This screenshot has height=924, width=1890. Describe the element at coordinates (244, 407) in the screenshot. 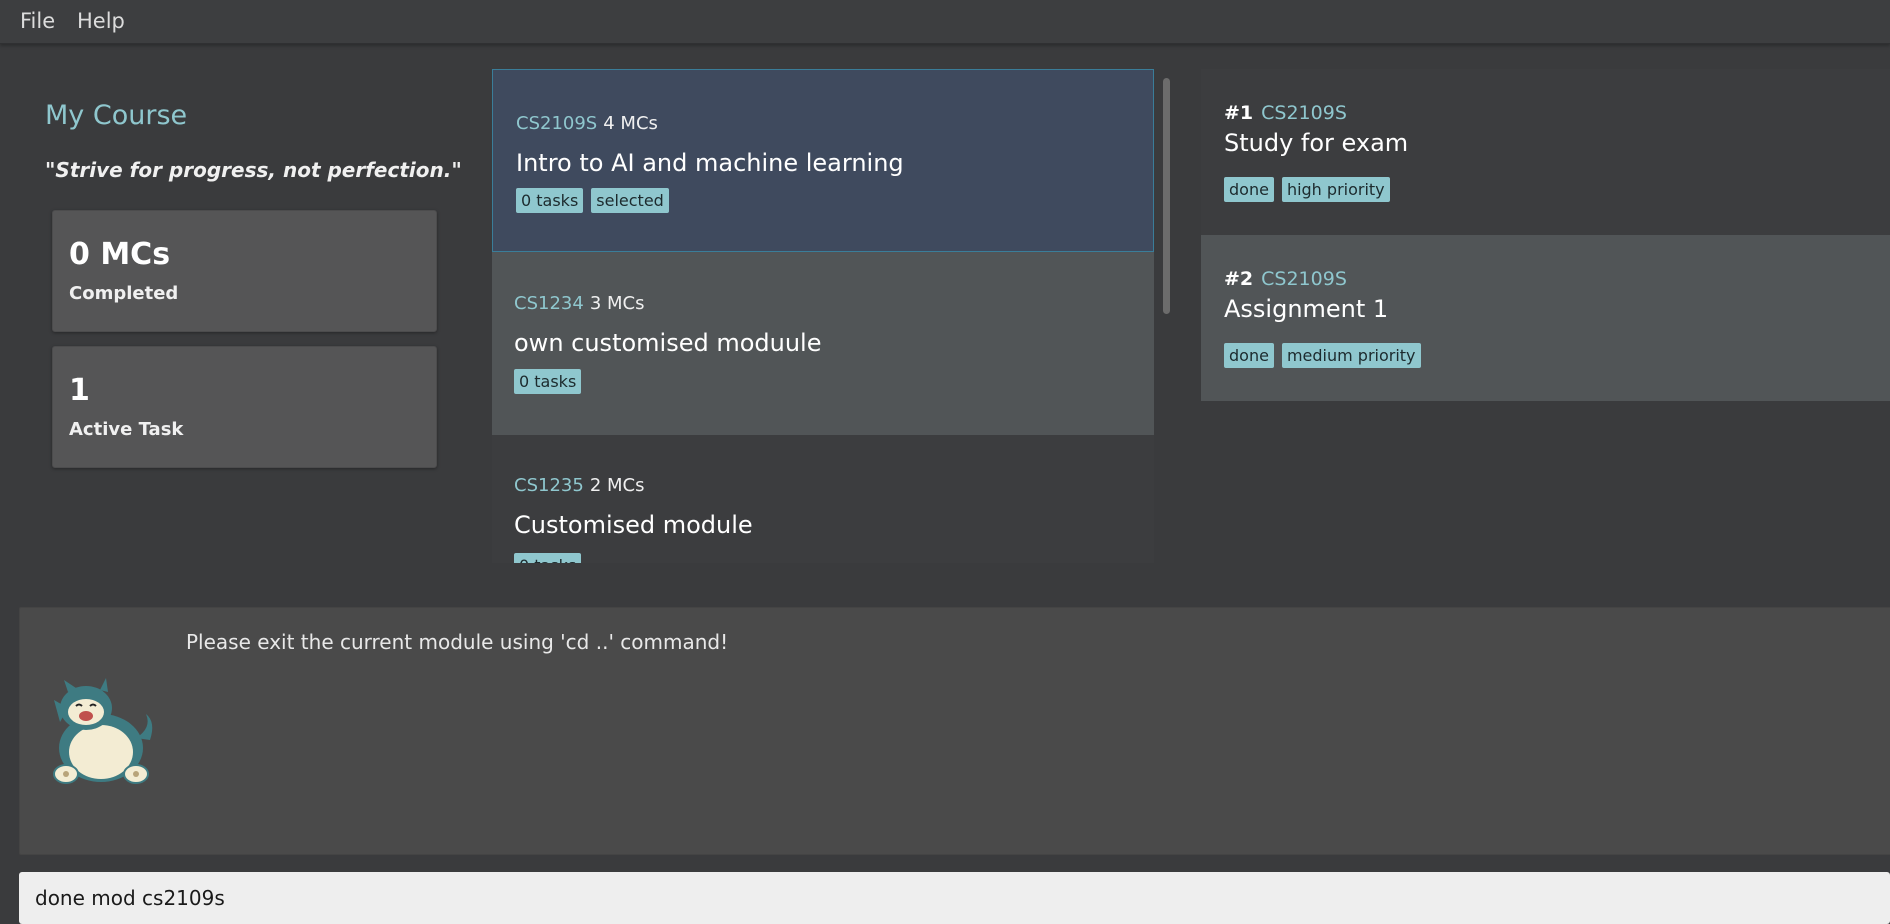

I see `stat-card-tasks: 1 Active Task` at that location.